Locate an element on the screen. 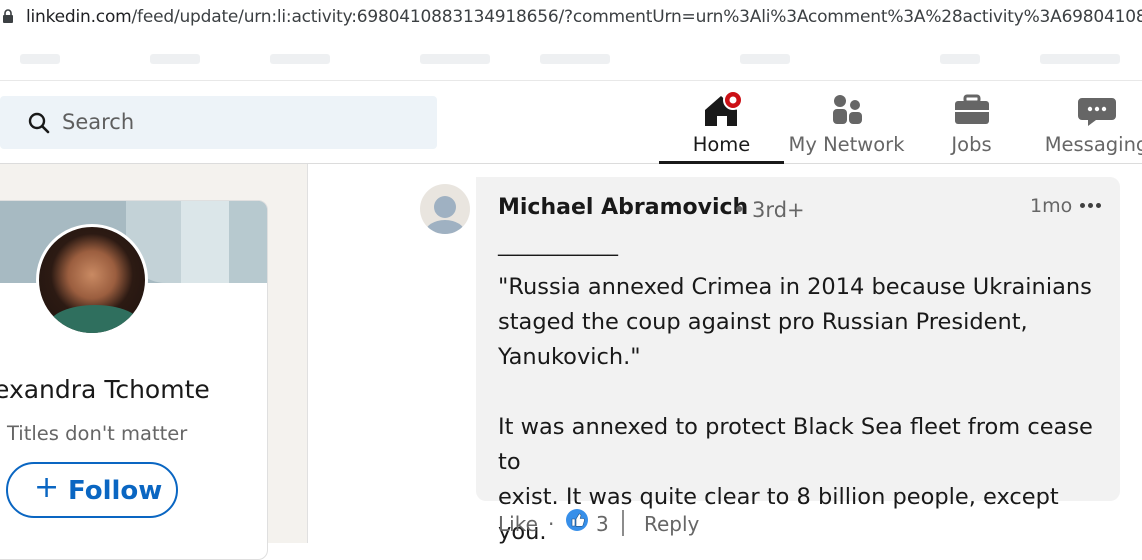 The width and height of the screenshot is (1142, 560). nav-home: Home is located at coordinates (721, 123).